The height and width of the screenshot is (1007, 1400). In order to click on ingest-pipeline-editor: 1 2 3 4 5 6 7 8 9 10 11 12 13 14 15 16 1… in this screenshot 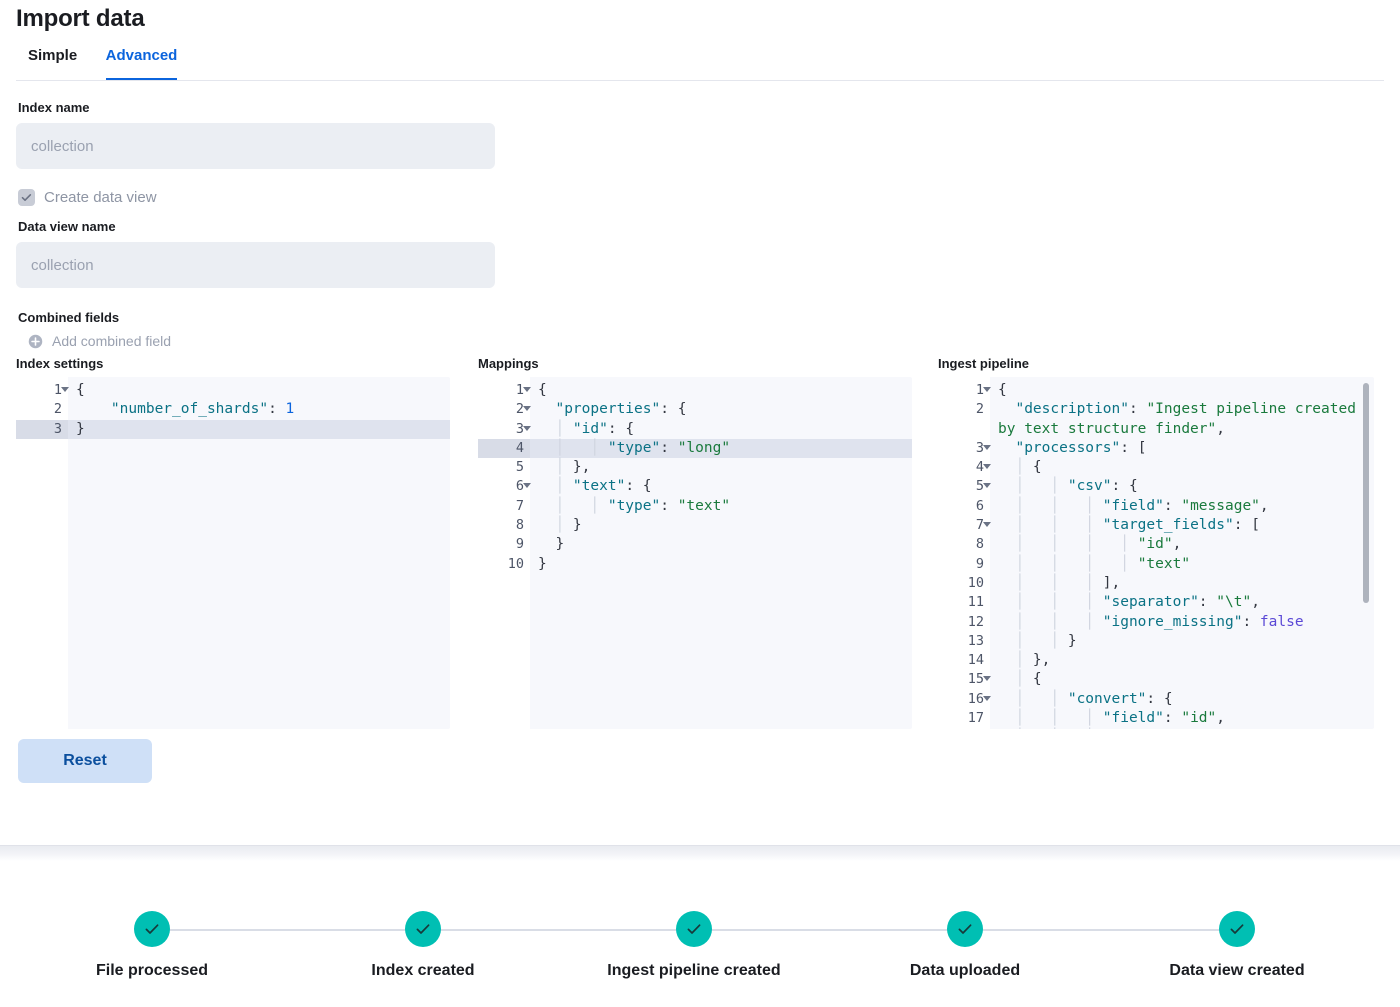, I will do `click(1156, 553)`.